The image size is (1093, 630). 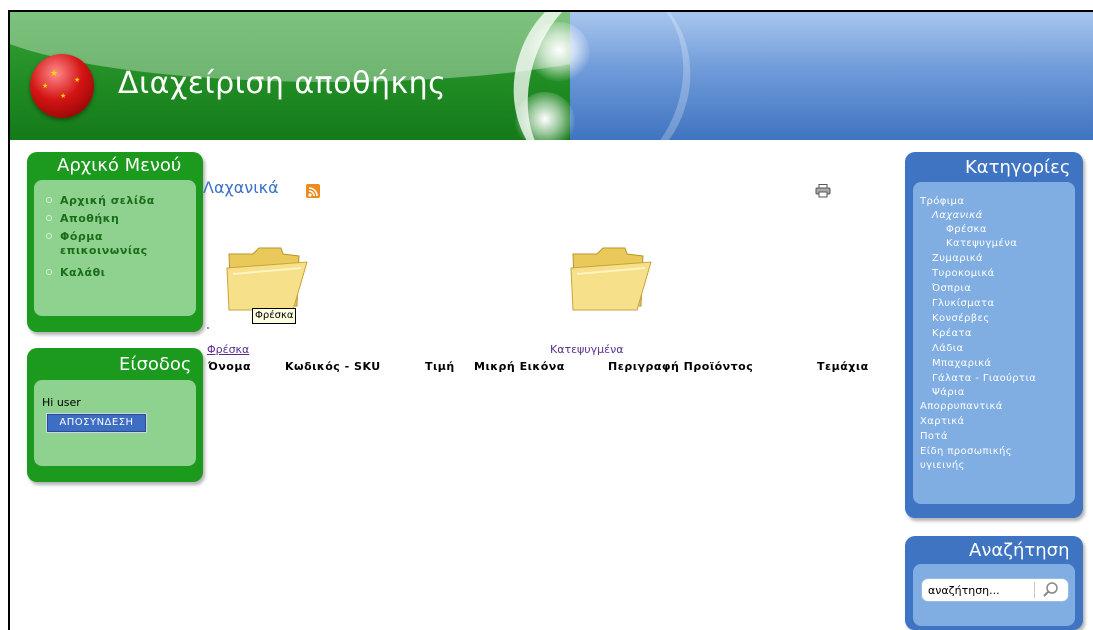 I want to click on categories-title: Κατηγορίες, so click(x=1018, y=167).